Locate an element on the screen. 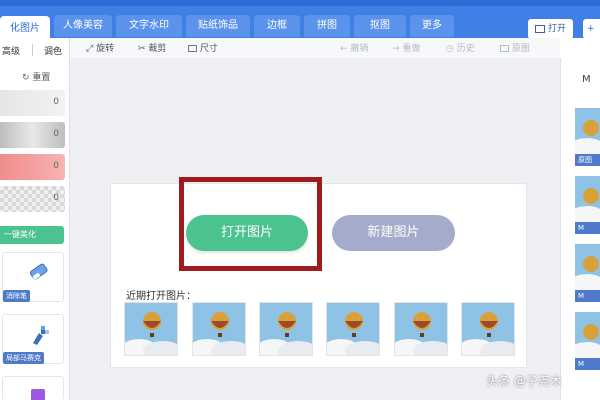 The image size is (600, 400). tab-stickers: 贴纸饰品 is located at coordinates (218, 26).